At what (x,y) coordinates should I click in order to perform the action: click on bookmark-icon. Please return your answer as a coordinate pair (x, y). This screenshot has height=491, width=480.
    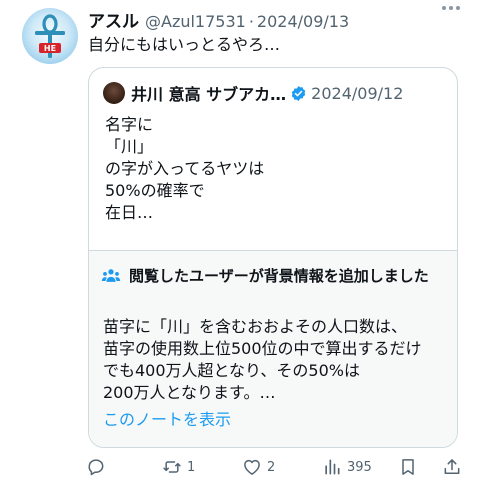
    Looking at the image, I should click on (408, 467).